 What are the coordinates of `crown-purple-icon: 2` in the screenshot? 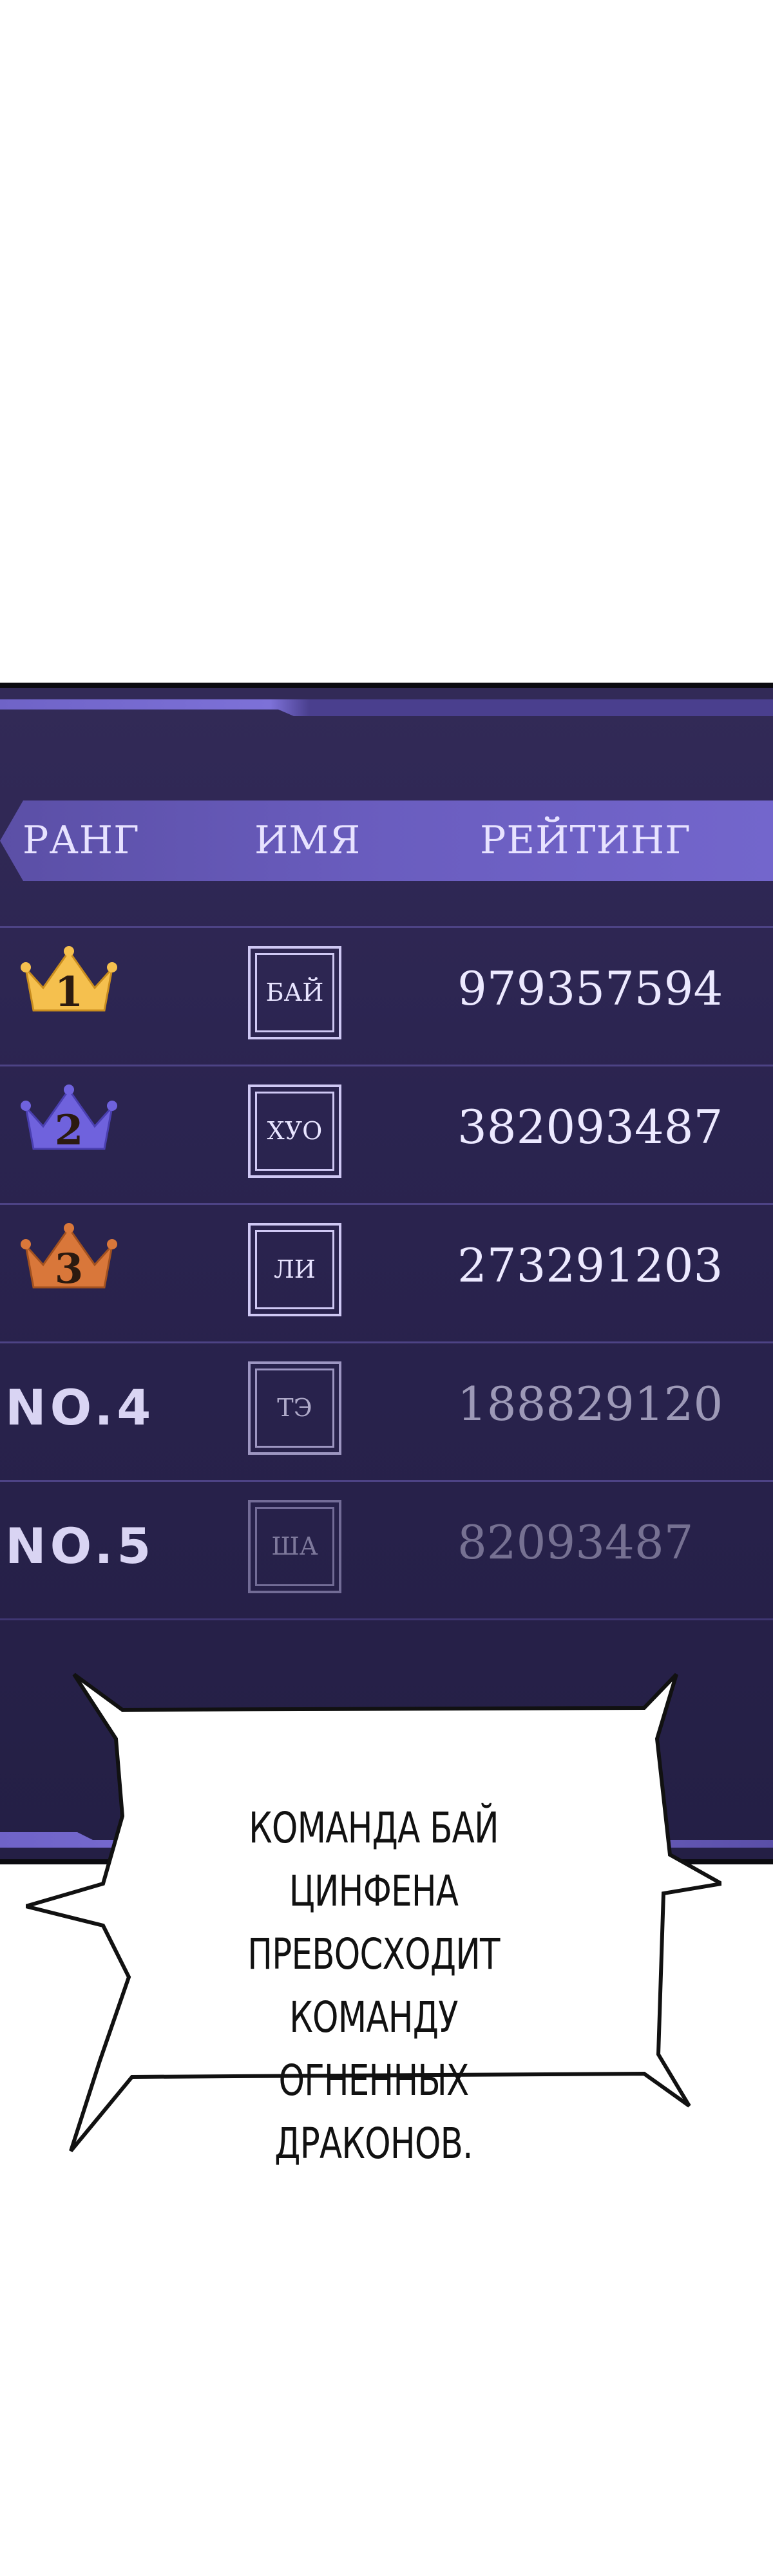 It's located at (69, 1119).